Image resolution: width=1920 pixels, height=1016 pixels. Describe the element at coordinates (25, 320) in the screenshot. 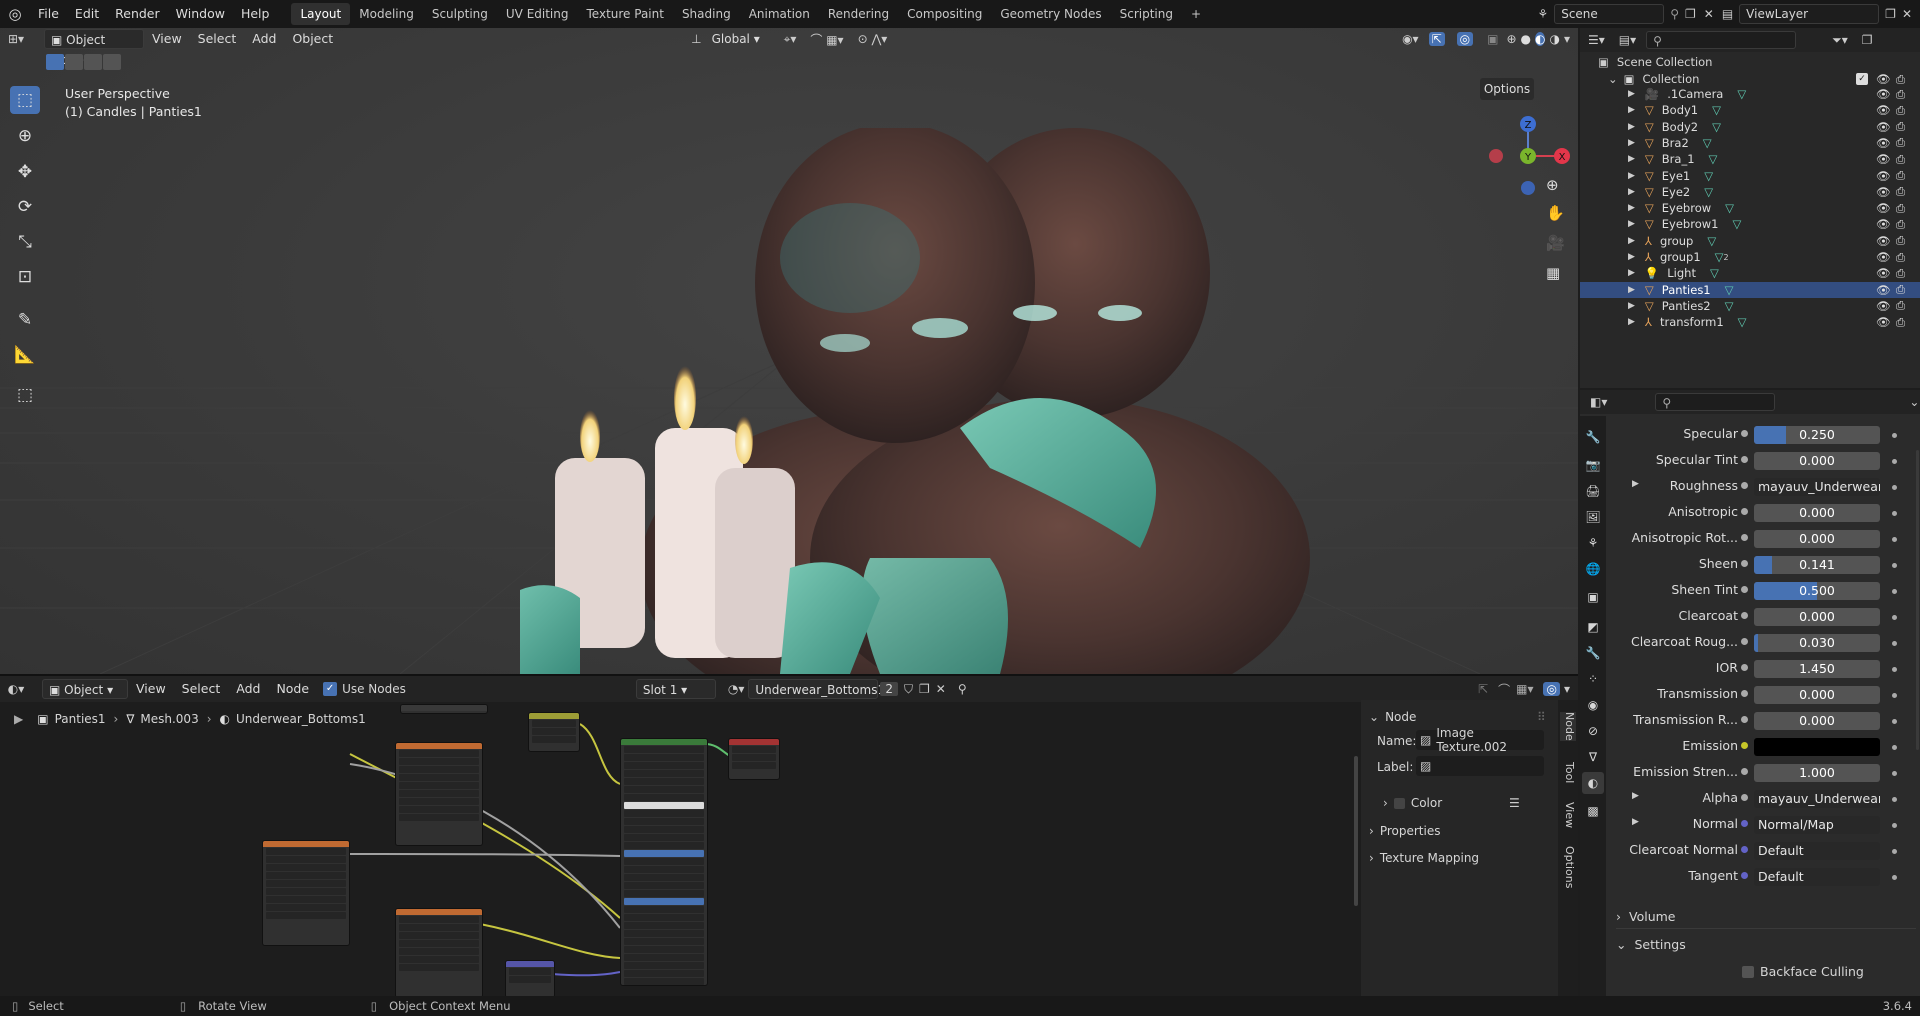

I see `annotate-tool: ✎` at that location.